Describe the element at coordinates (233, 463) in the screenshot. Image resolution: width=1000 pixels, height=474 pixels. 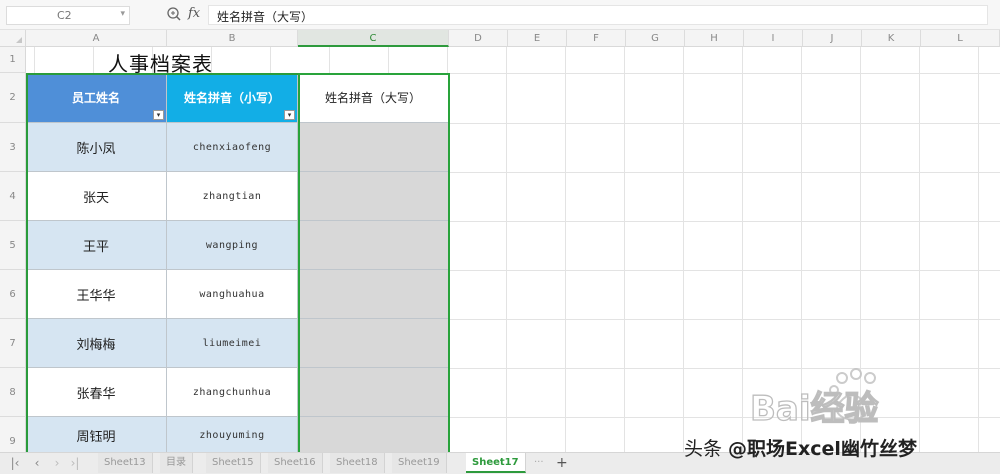
I see `tab-sheet15: Sheet15` at that location.